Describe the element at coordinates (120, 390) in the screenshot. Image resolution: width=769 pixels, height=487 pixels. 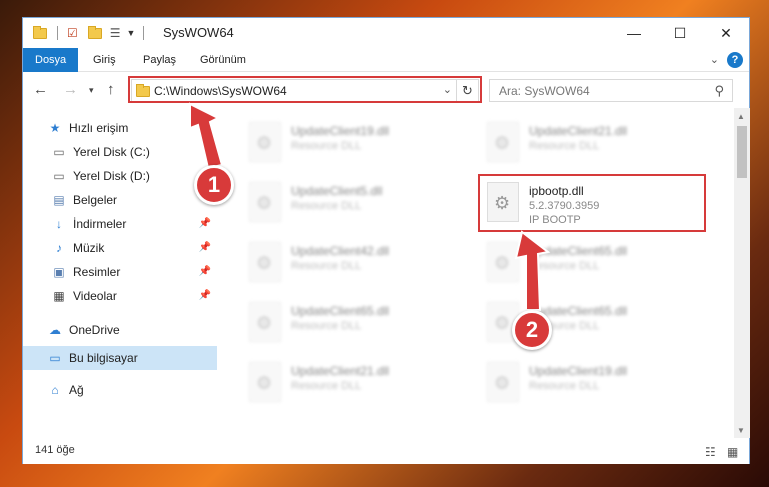
I see `sidebar-item-network: ⌂ Ağ` at that location.